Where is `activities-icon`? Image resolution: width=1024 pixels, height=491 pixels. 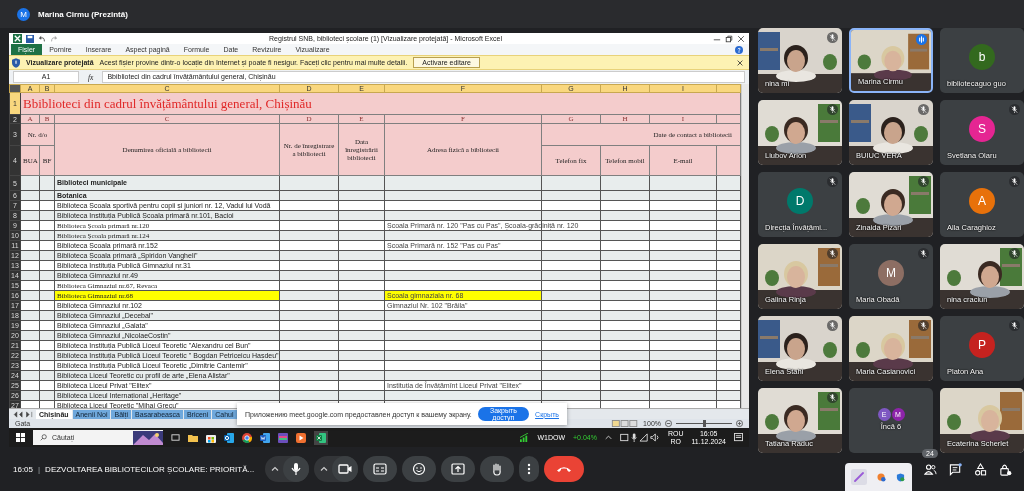
activities-icon is located at coordinates (980, 469).